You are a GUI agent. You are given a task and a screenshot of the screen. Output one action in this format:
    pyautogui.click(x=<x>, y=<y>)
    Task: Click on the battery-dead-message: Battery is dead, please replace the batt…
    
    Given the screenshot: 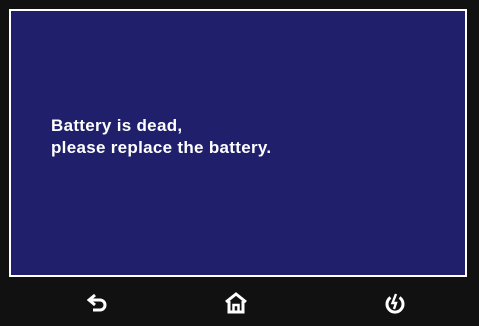 What is the action you would take?
    pyautogui.click(x=161, y=137)
    